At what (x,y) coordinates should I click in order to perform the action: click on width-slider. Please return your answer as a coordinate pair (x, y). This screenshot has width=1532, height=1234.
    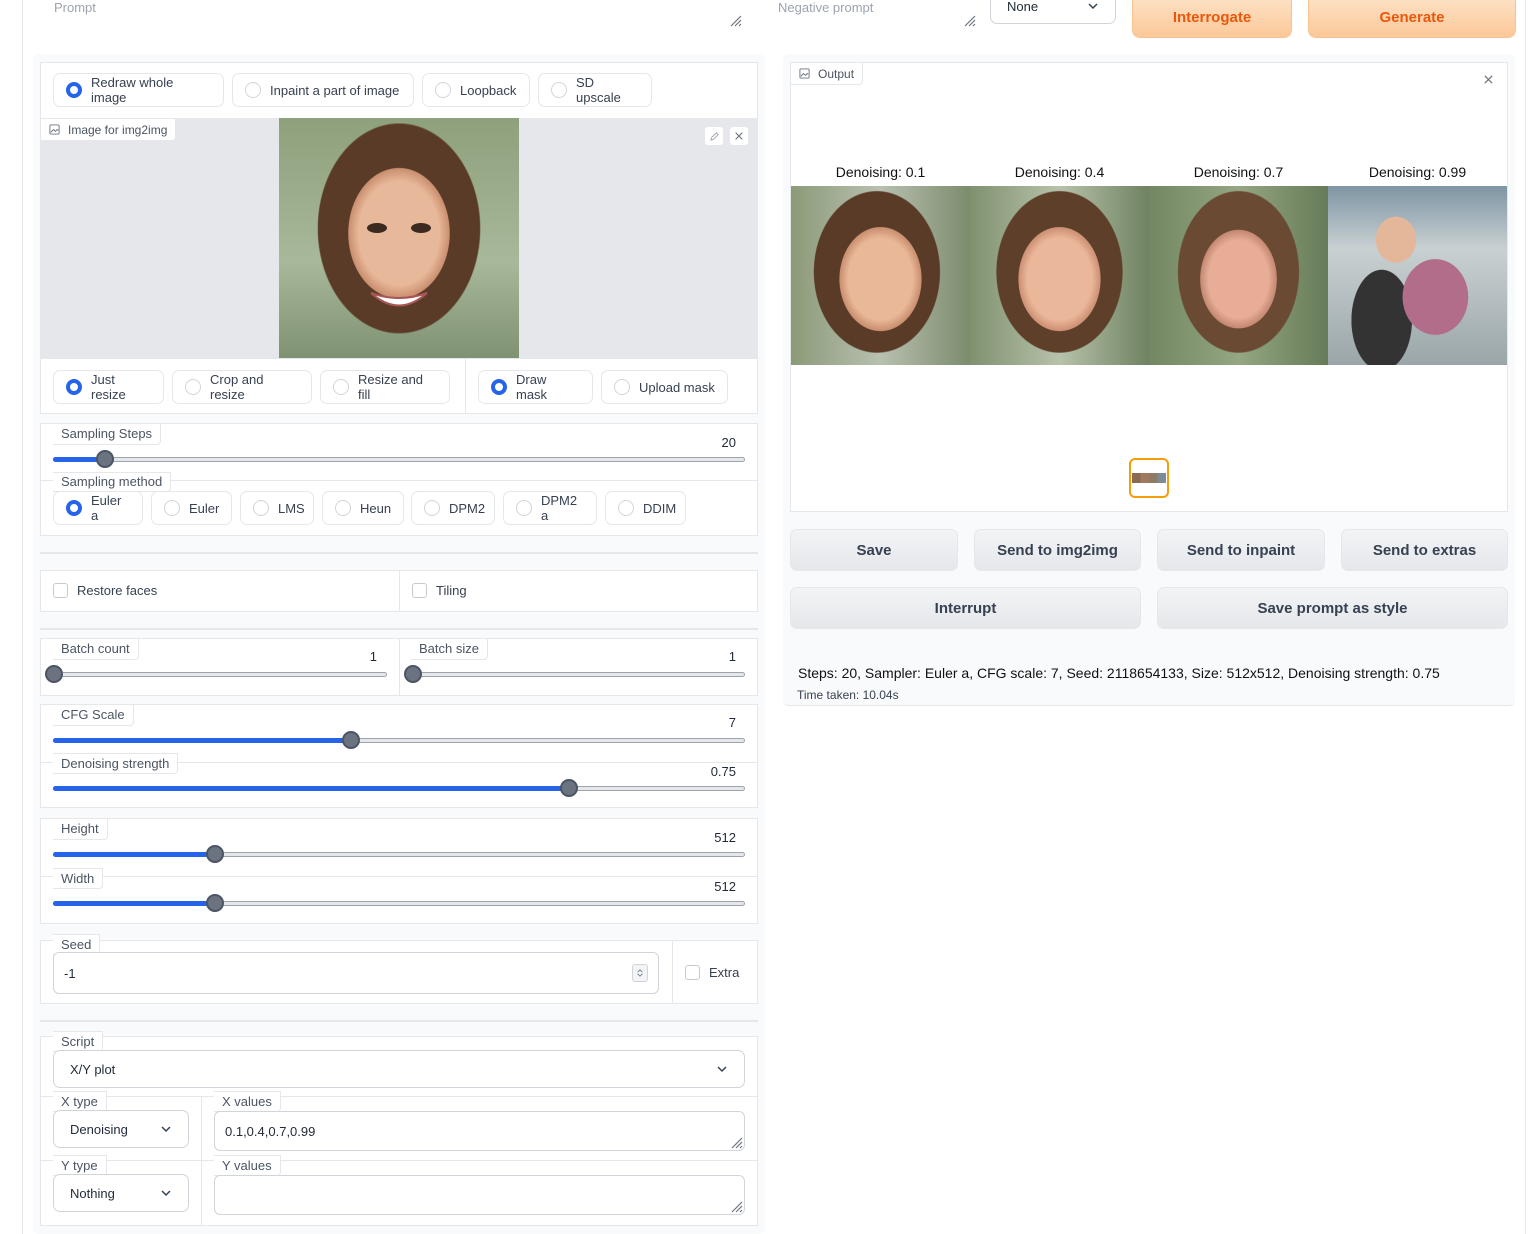
    Looking at the image, I should click on (399, 903).